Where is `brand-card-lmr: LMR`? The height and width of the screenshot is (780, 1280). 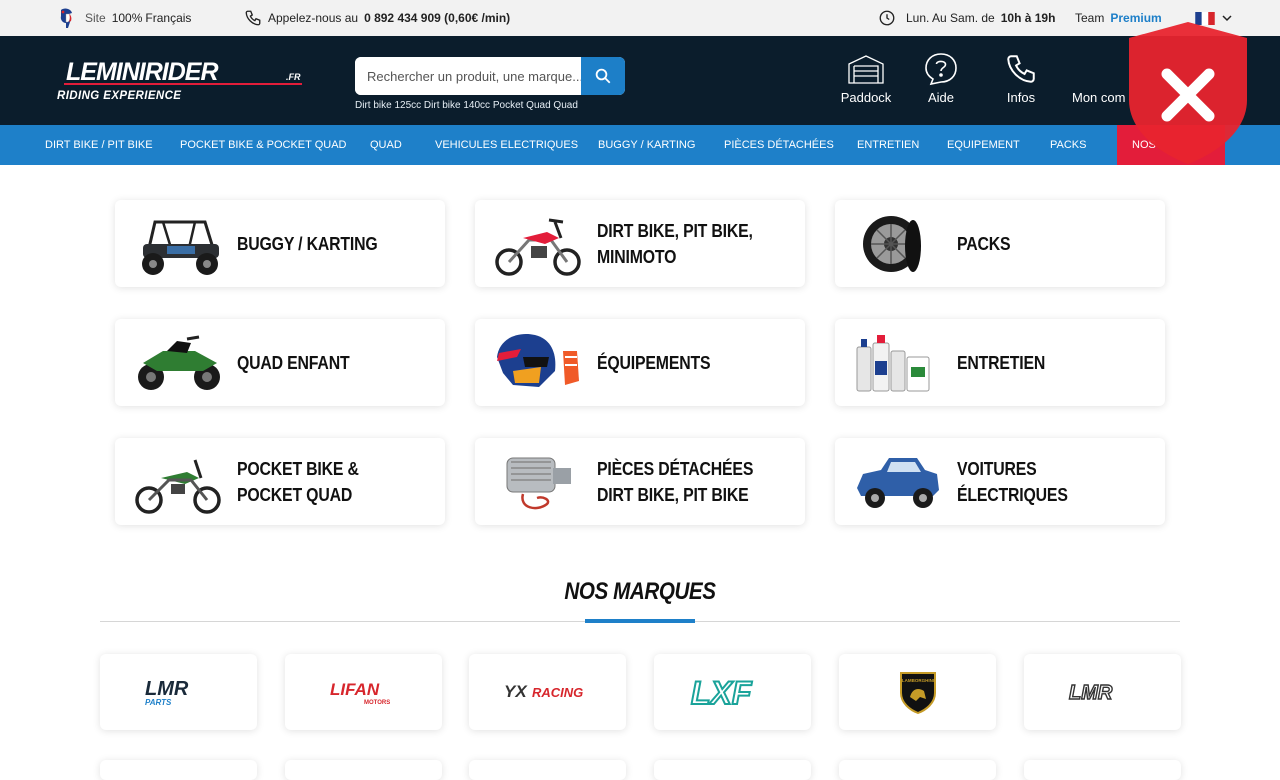
brand-card-lmr: LMR is located at coordinates (1102, 692).